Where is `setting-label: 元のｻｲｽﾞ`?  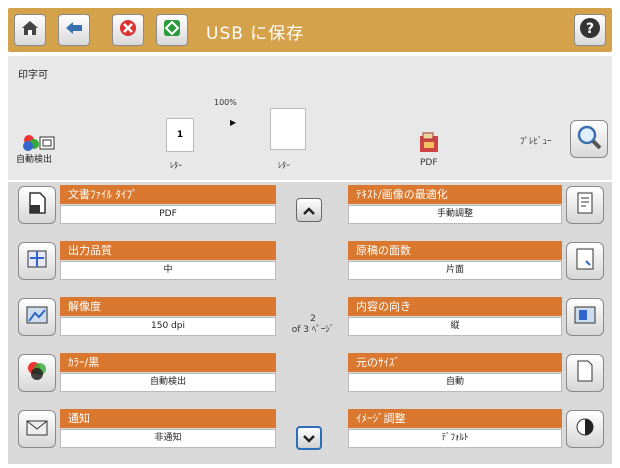 setting-label: 元のｻｲｽﾞ is located at coordinates (455, 362).